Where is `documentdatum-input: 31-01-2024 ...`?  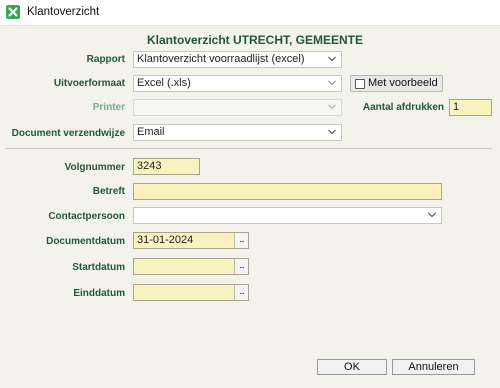
documentdatum-input: 31-01-2024 ... is located at coordinates (191, 240).